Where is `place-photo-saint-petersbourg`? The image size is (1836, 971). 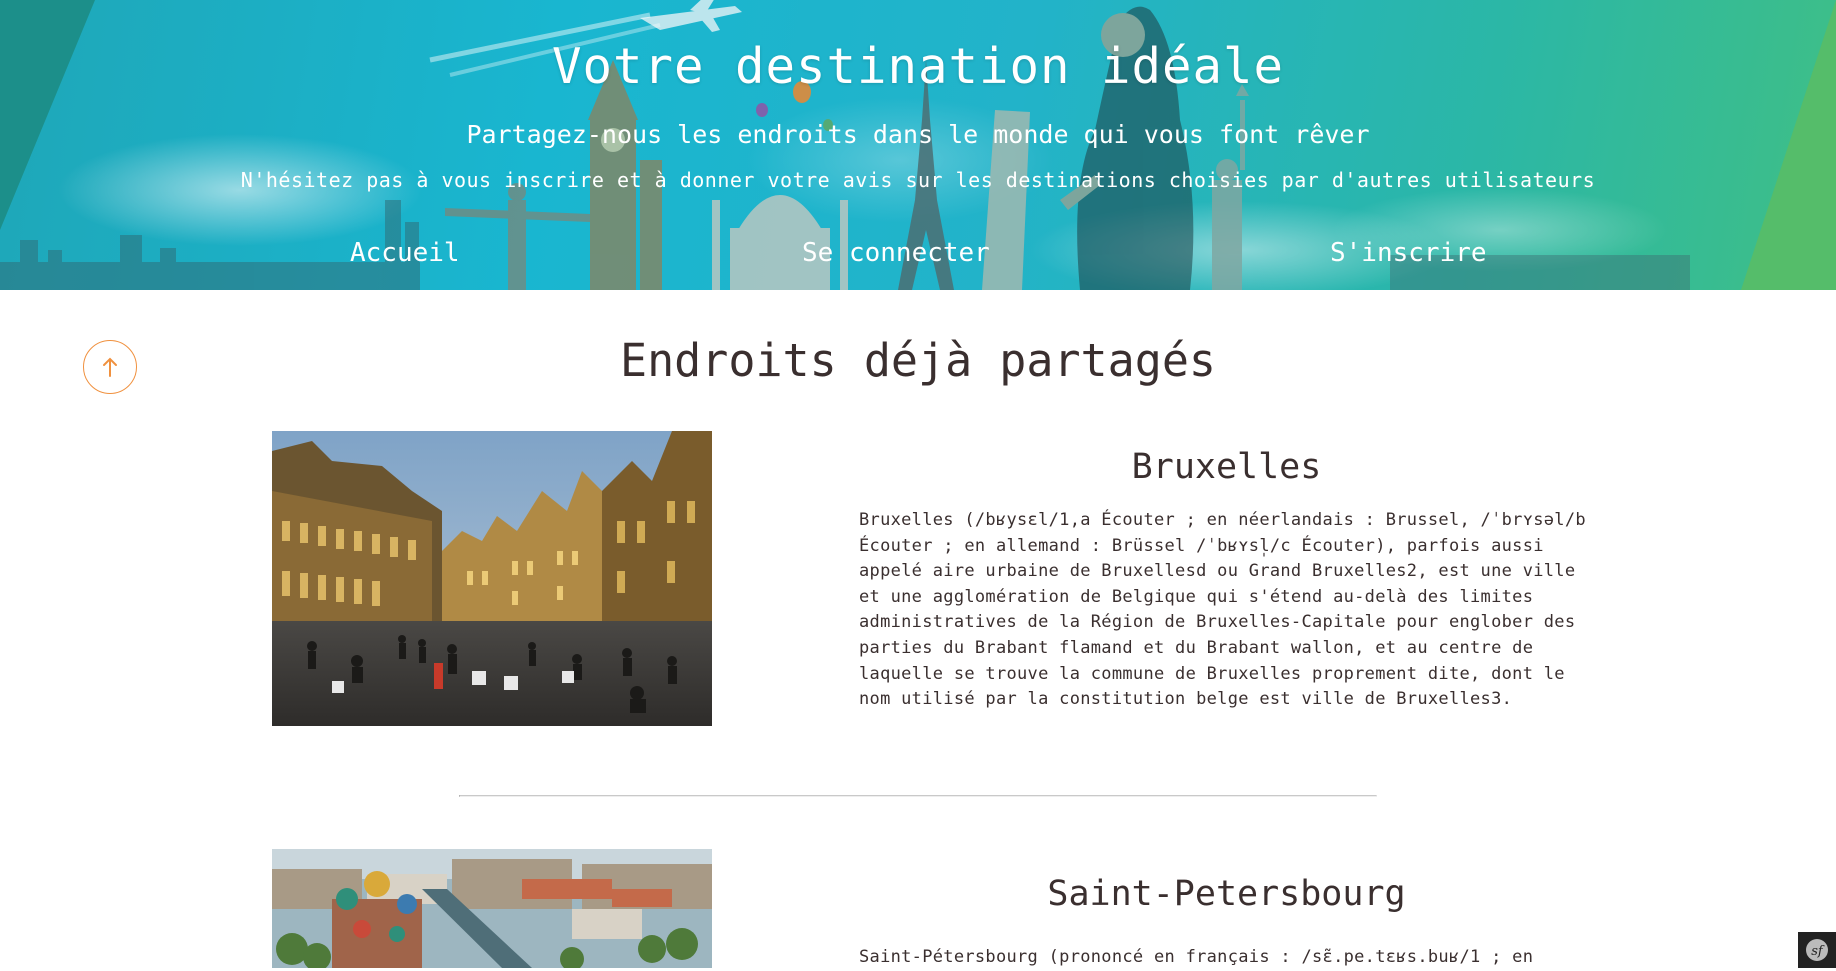 place-photo-saint-petersbourg is located at coordinates (492, 908).